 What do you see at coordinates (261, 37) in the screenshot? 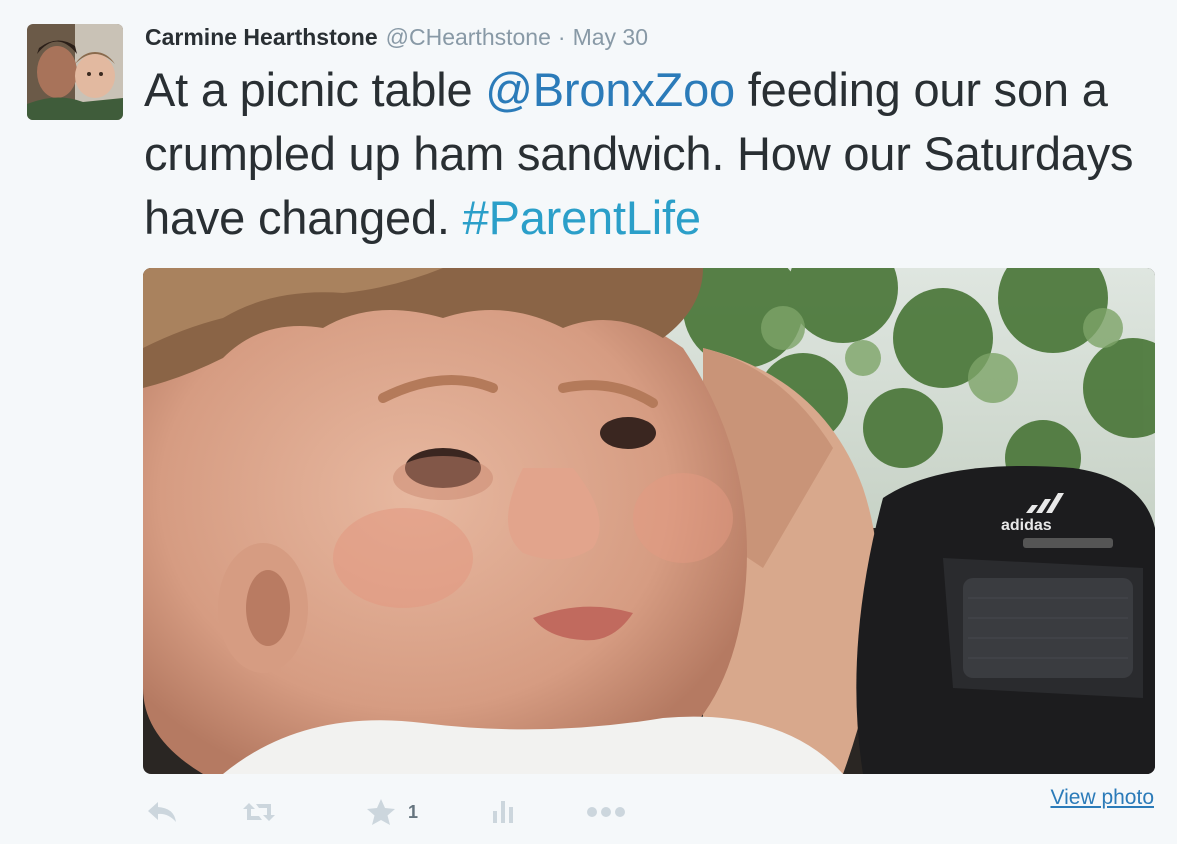
I see `author-name: Carmine Hearthstone` at bounding box center [261, 37].